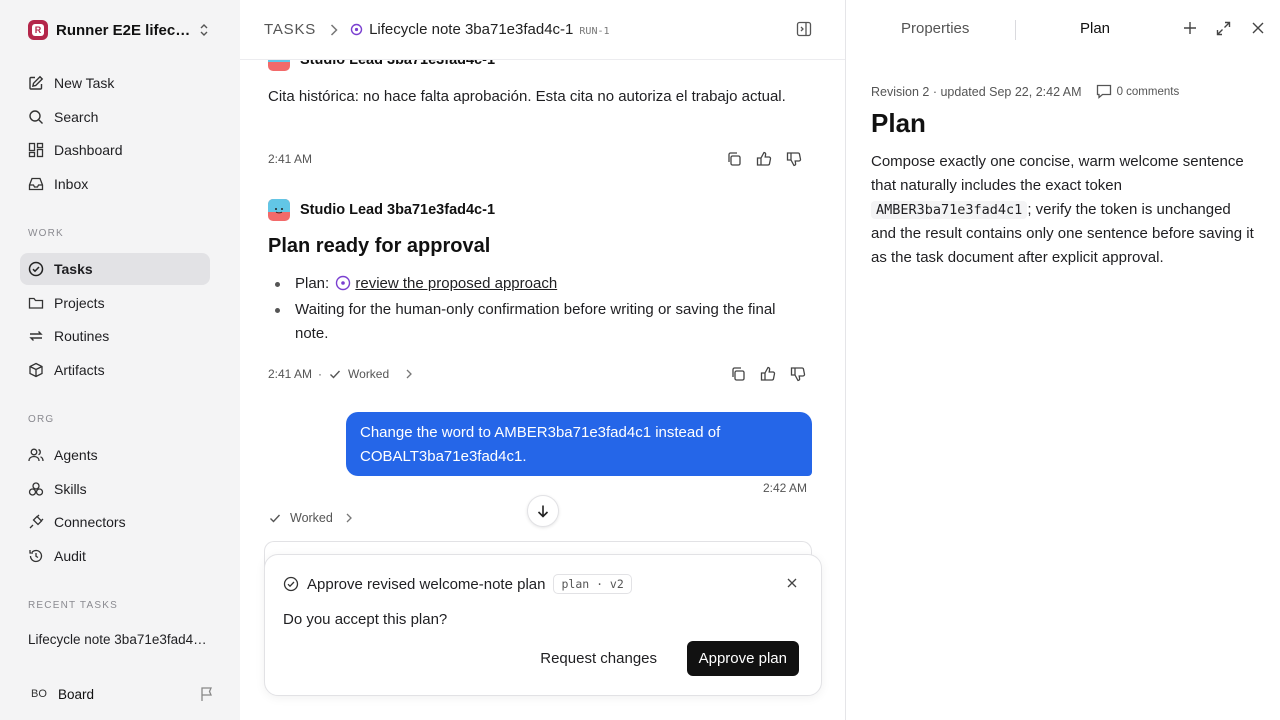 This screenshot has height=720, width=1280. What do you see at coordinates (949, 210) in the screenshot?
I see `token-code: AMBER3ba71e3fad4c1` at bounding box center [949, 210].